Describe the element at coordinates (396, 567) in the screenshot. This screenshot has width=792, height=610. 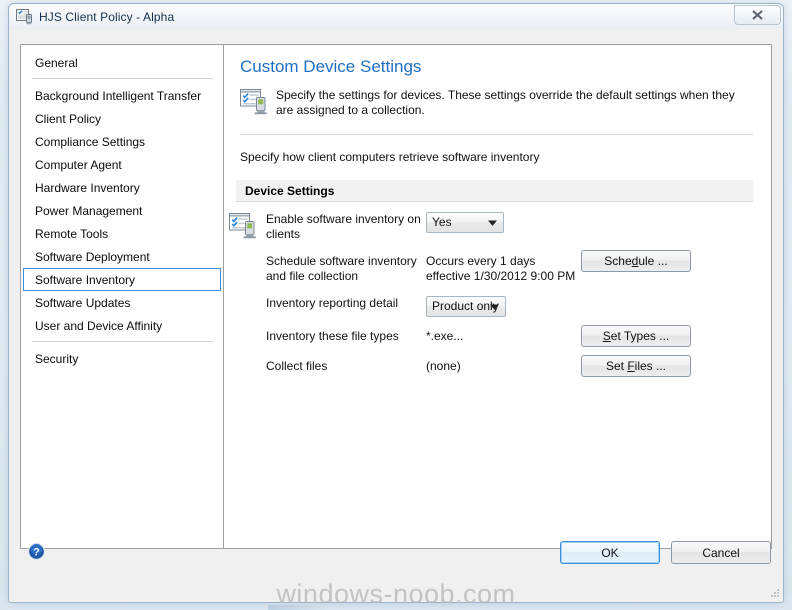
I see `dialog-footer: ? OK Cancel` at that location.